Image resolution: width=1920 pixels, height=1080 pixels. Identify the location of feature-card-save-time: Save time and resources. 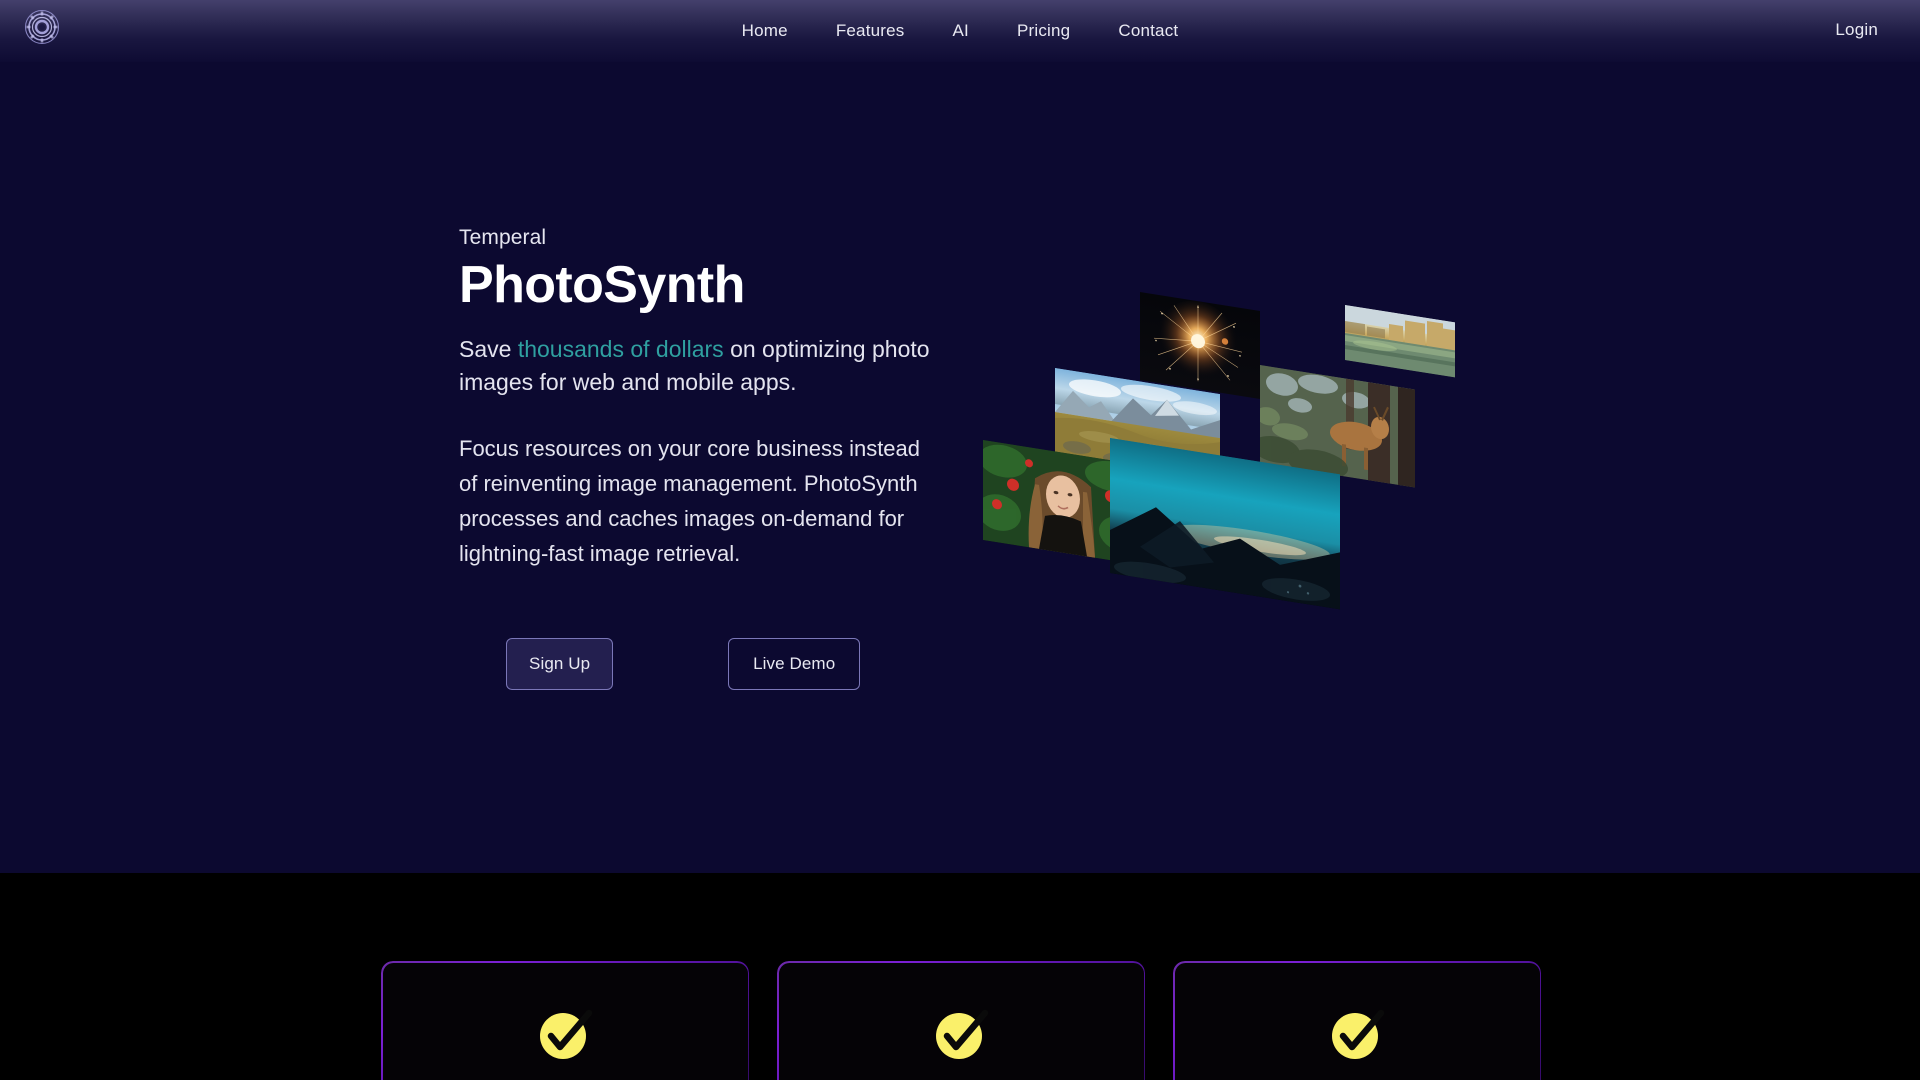
(565, 1020).